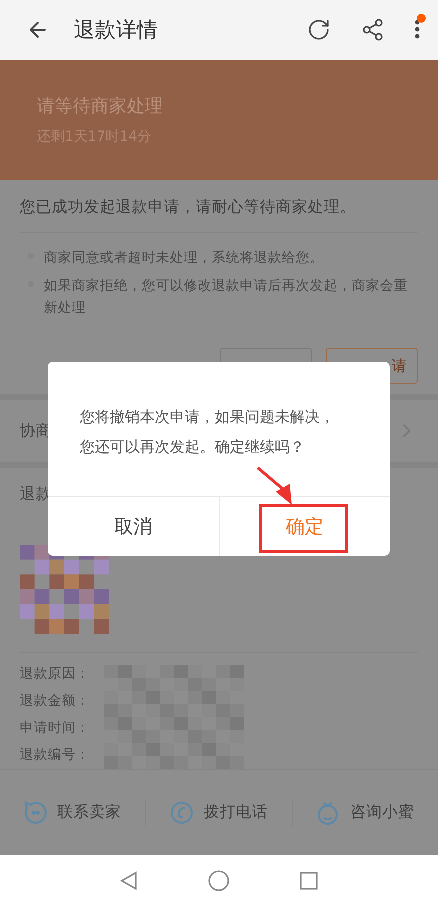 The width and height of the screenshot is (438, 906). What do you see at coordinates (116, 30) in the screenshot?
I see `page-title: 退款详情` at bounding box center [116, 30].